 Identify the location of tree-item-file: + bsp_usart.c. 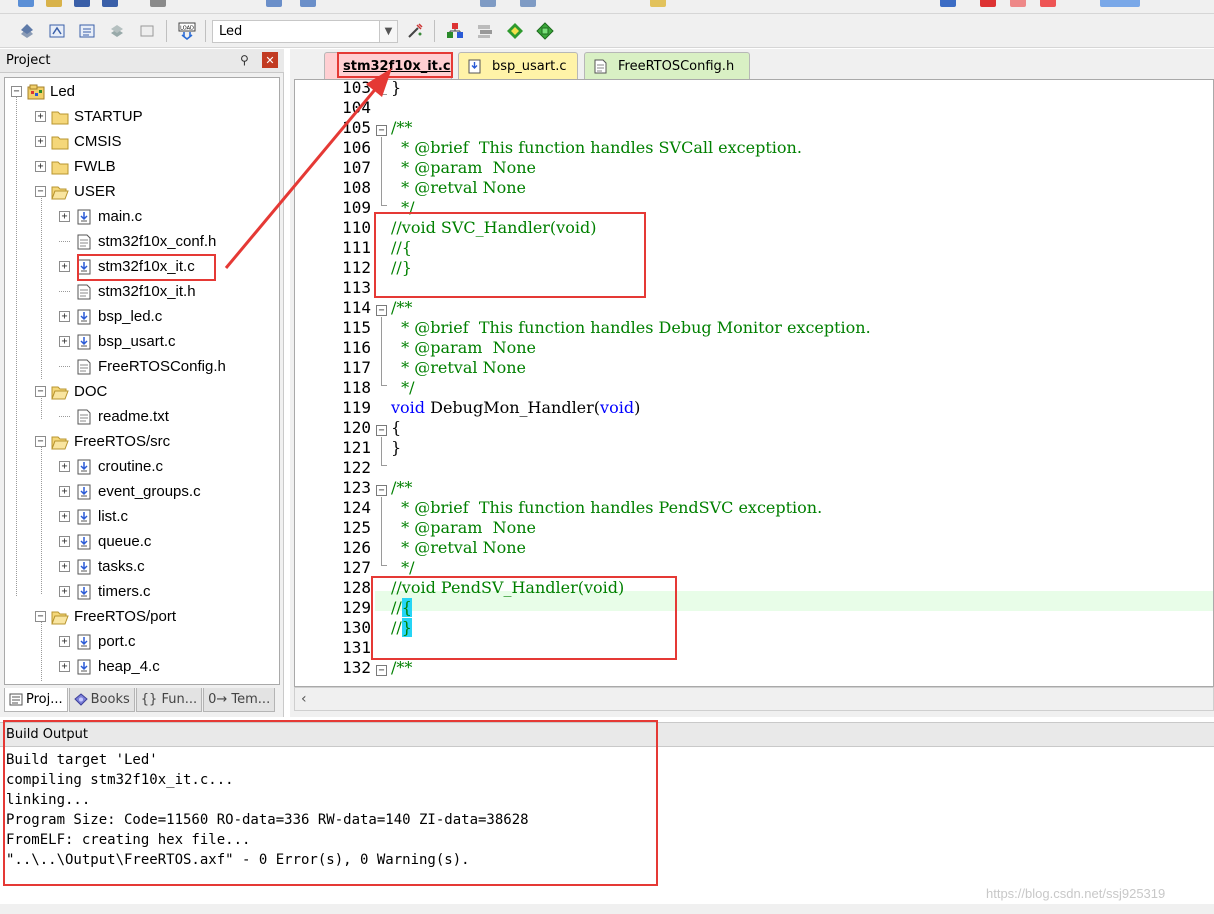
(117, 341).